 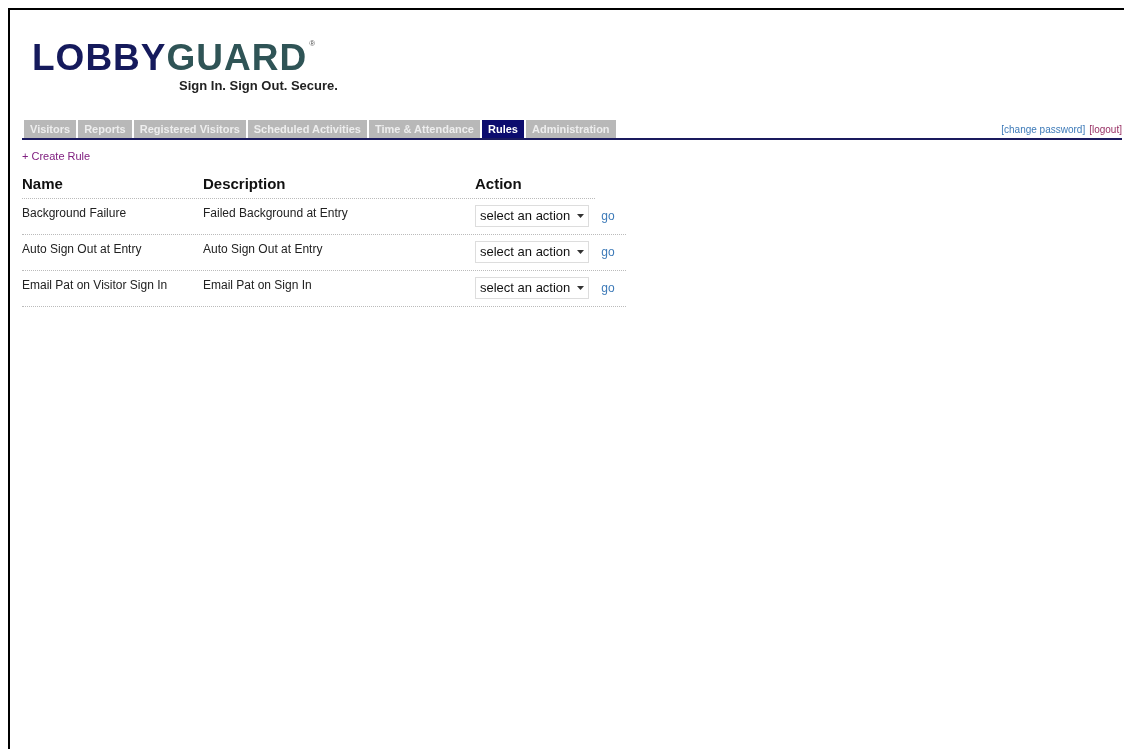 What do you see at coordinates (170, 58) in the screenshot?
I see `logo-wordmark: LOBBYGUARD` at bounding box center [170, 58].